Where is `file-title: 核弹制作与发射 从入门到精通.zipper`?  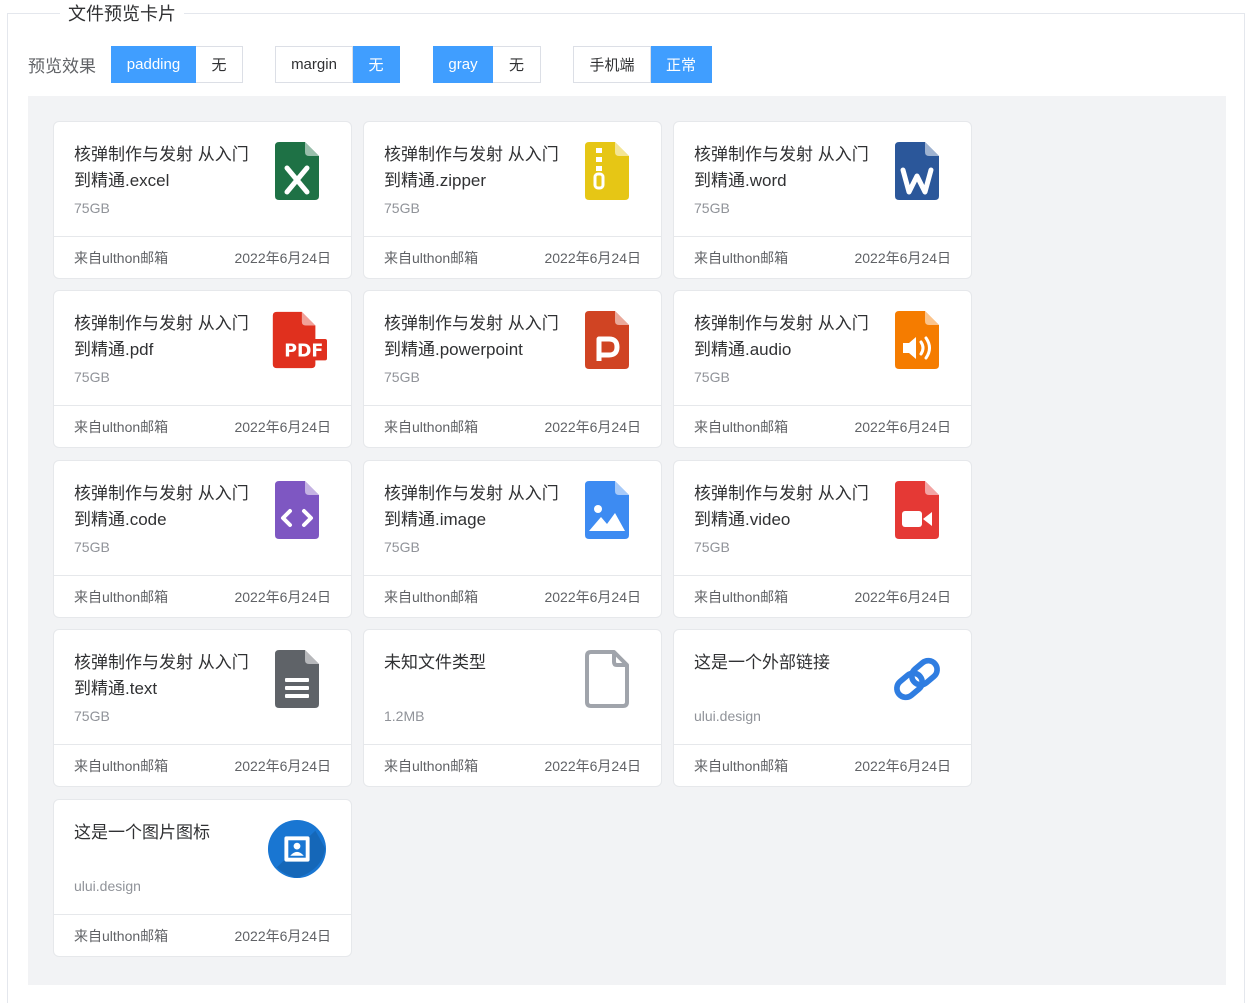
file-title: 核弹制作与发射 从入门到精通.zipper is located at coordinates (471, 167).